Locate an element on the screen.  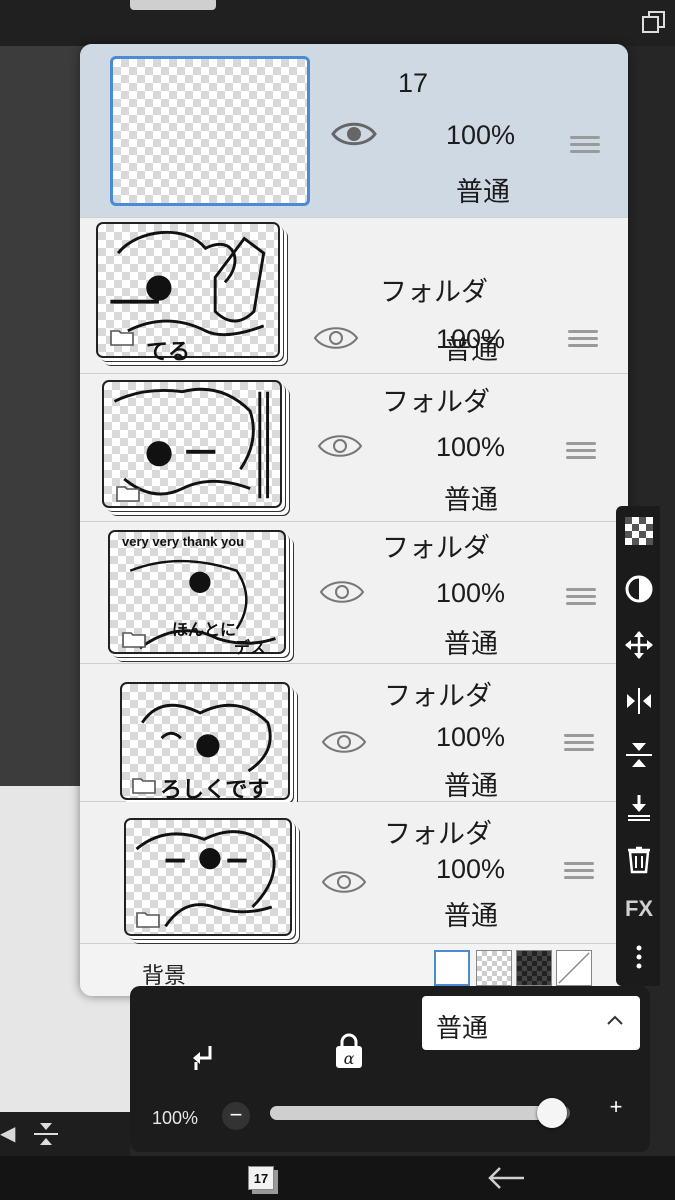
folder-thumbnail: very very thank you ほんとに デス is located at coordinates (197, 593).